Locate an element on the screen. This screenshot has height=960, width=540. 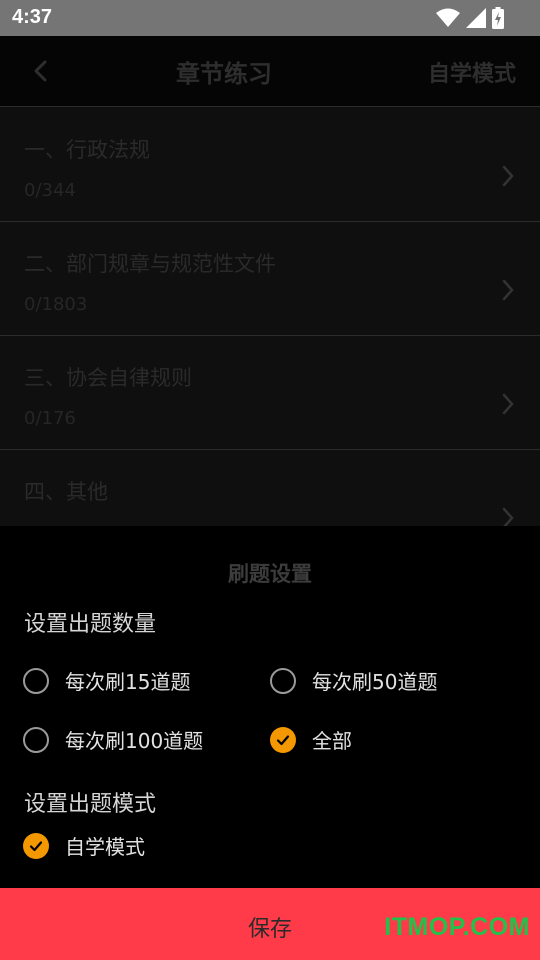
chapter-item: 一、行政法规 0/344 is located at coordinates (270, 165).